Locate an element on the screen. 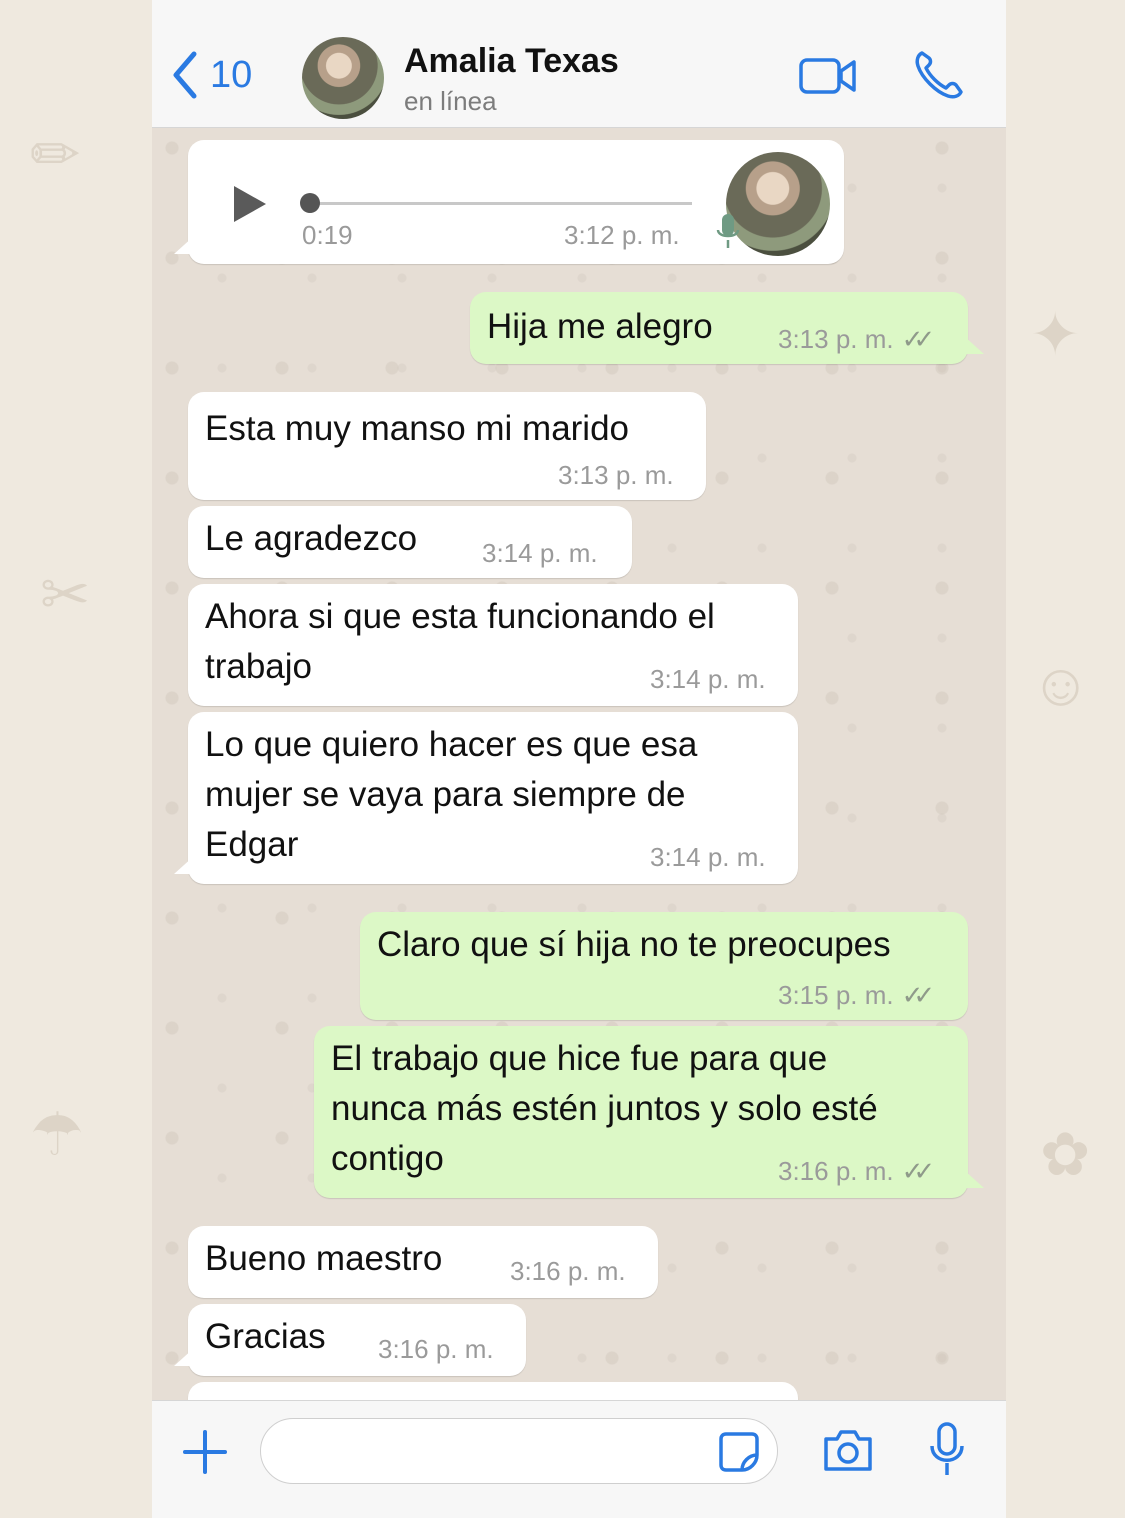 Image resolution: width=1125 pixels, height=1518 pixels. video-call-icon is located at coordinates (828, 76).